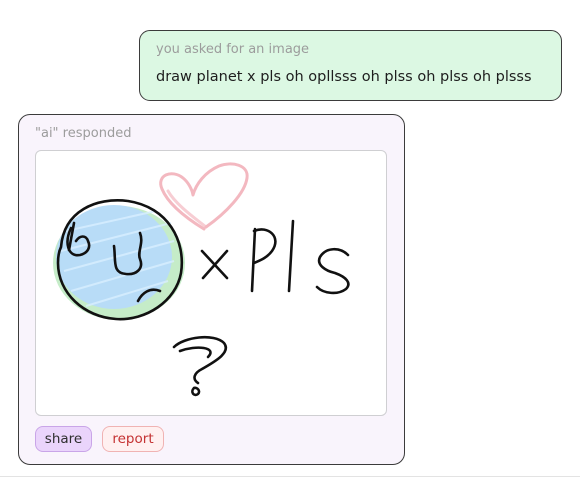  Describe the element at coordinates (290, 476) in the screenshot. I see `bottom-divider` at that location.